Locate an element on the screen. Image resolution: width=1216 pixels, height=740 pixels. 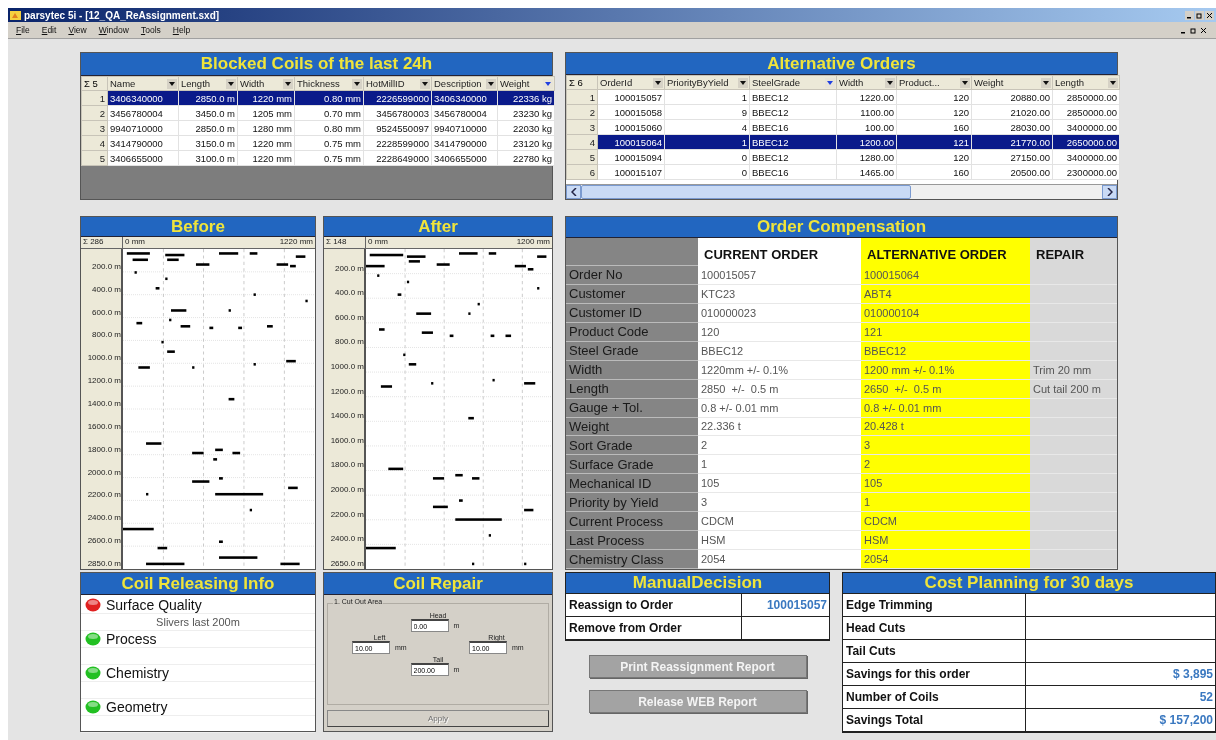
table-cell: 20500.00 is located at coordinates (1012, 172).